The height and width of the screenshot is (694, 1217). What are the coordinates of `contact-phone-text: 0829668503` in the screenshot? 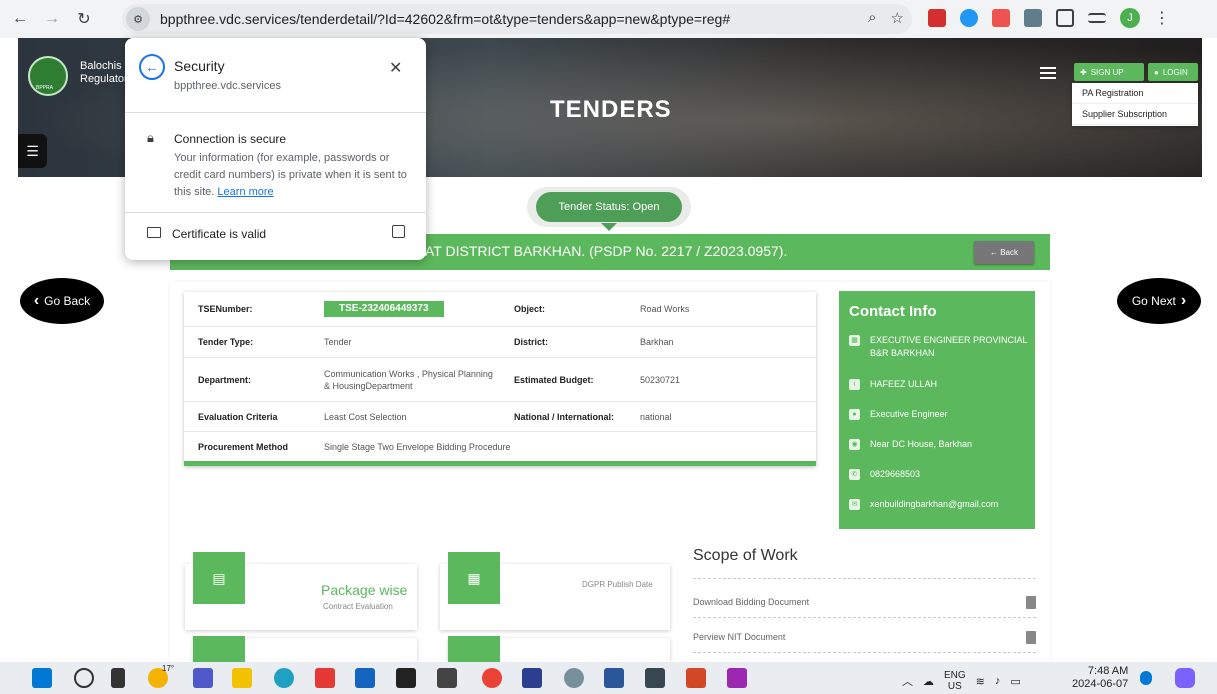 It's located at (895, 474).